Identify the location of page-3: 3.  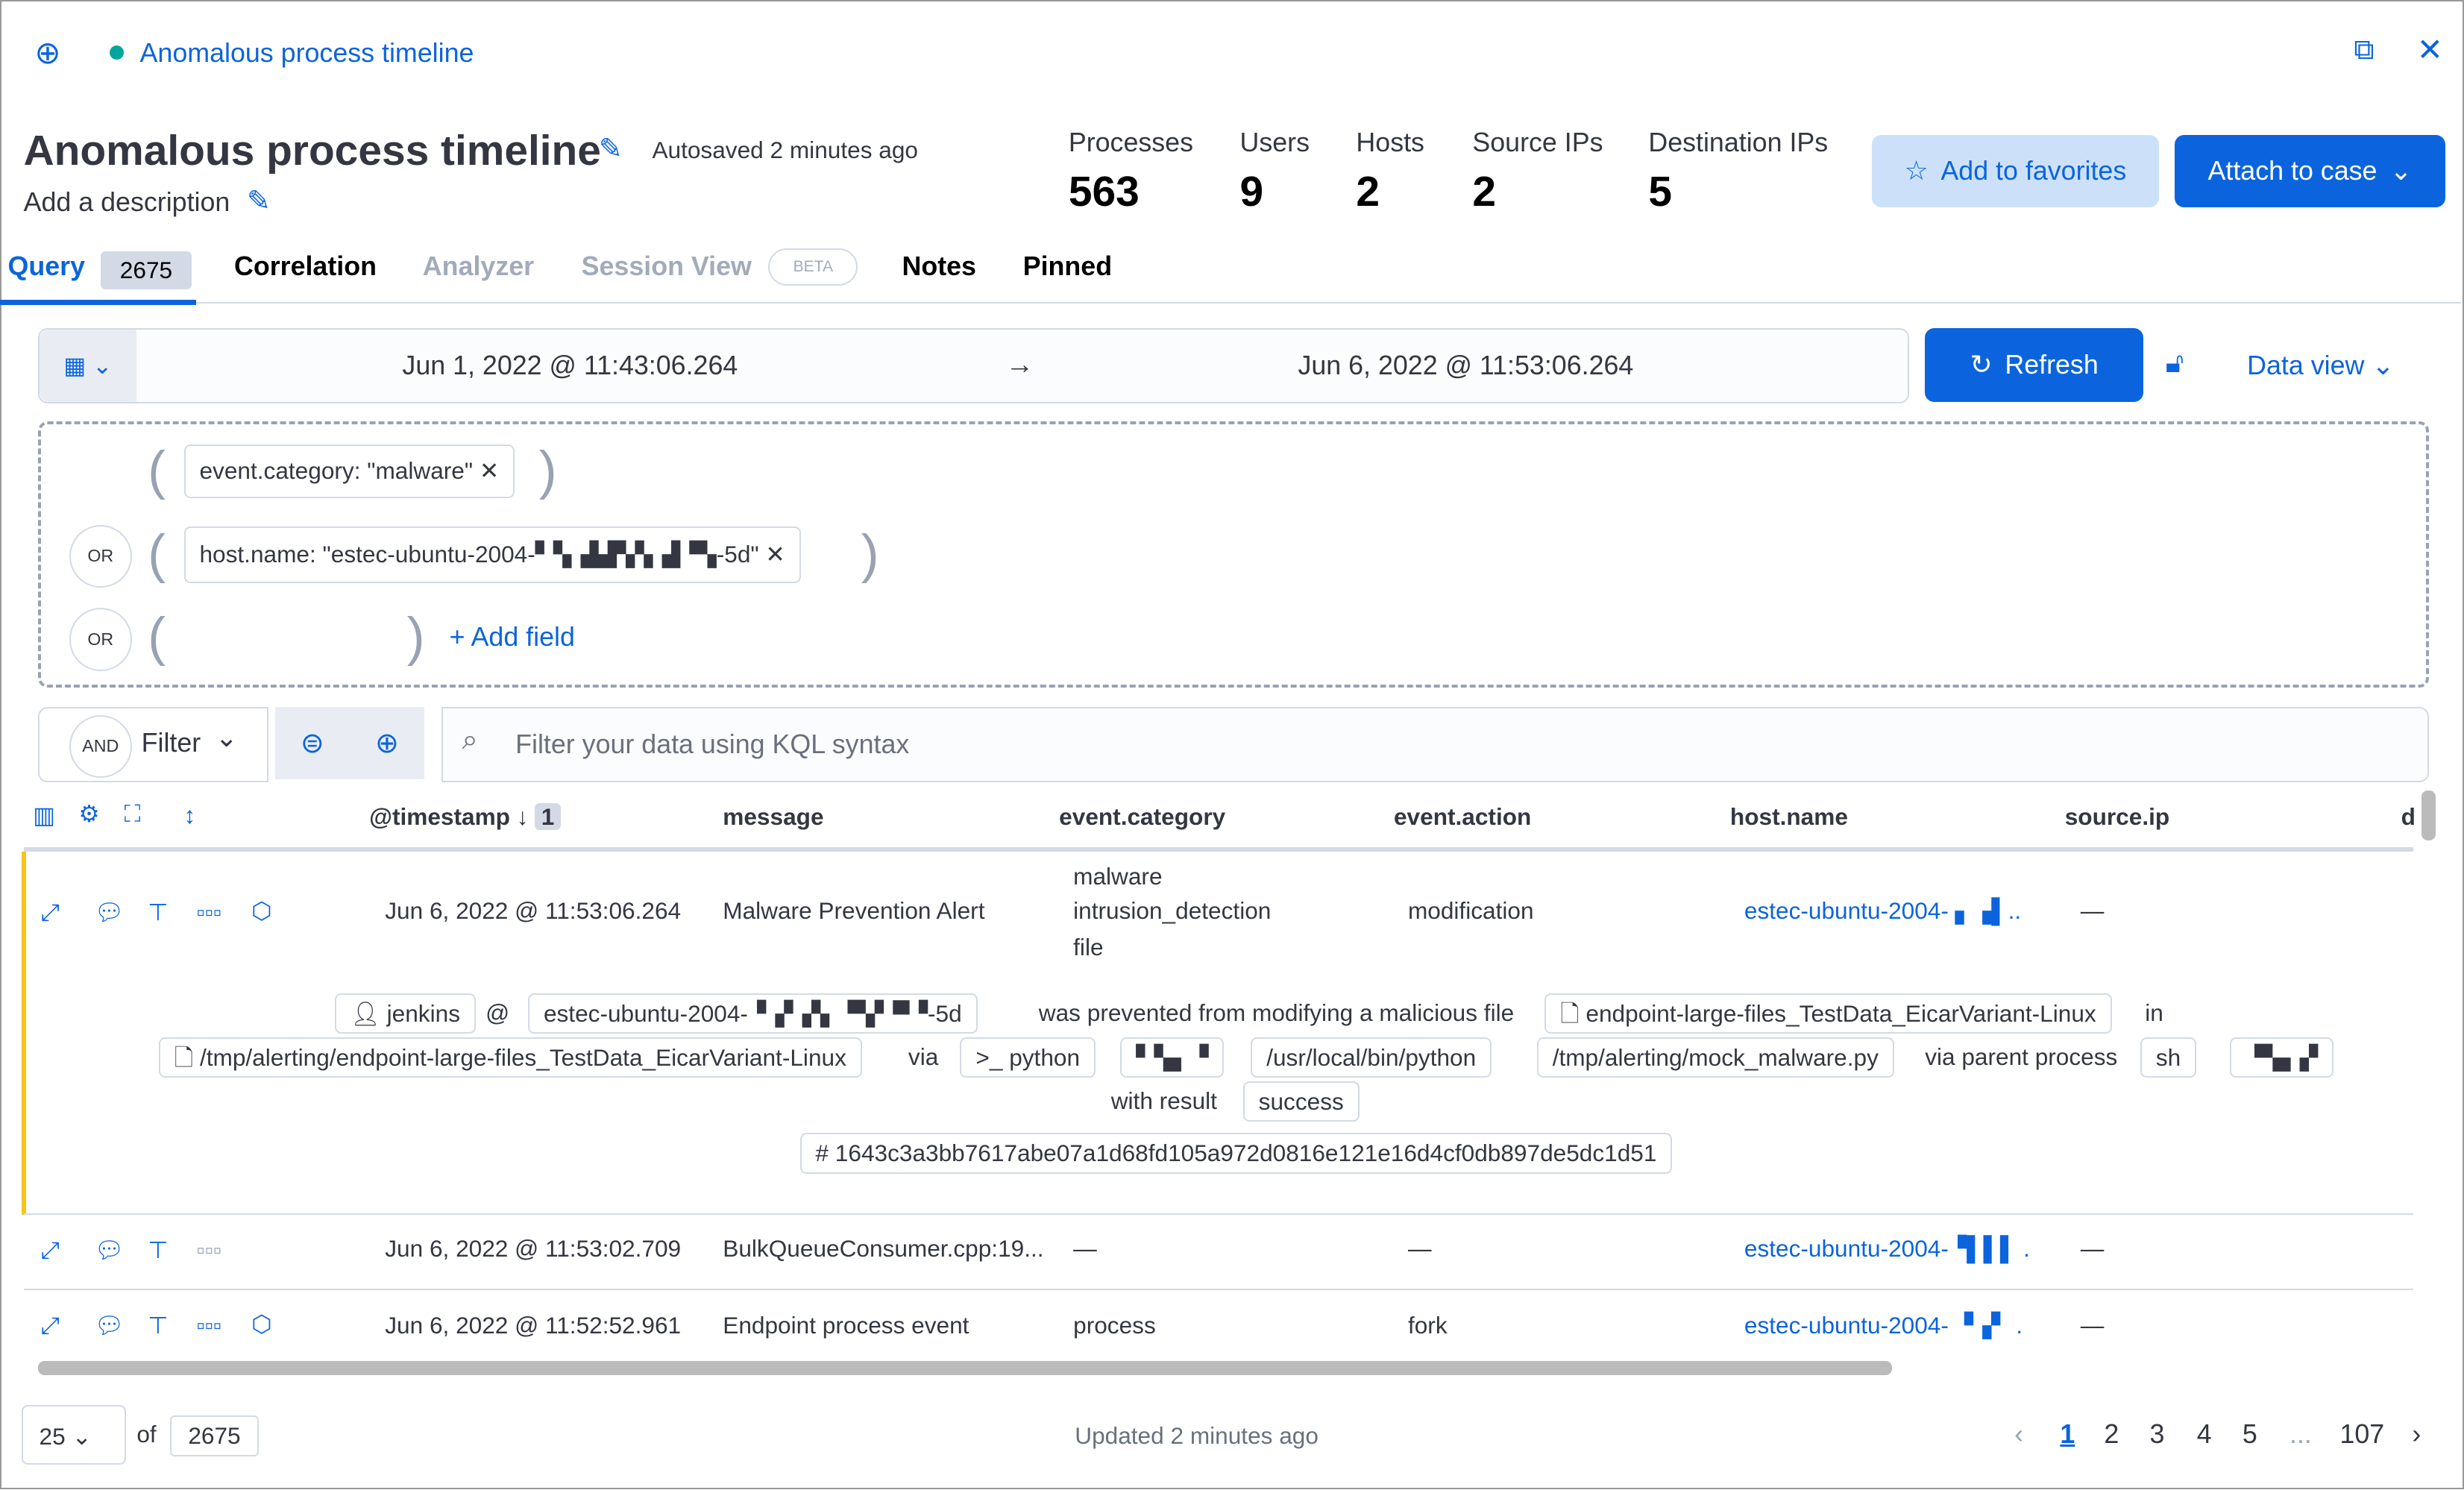
(2157, 1434).